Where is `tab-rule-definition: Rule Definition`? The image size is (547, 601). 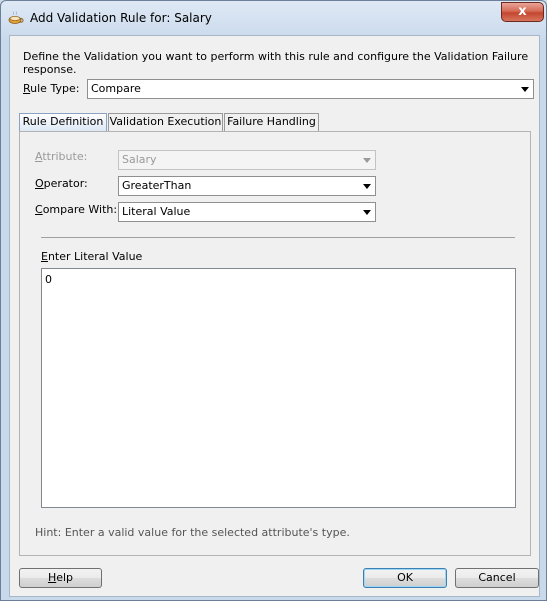 tab-rule-definition: Rule Definition is located at coordinates (63, 122).